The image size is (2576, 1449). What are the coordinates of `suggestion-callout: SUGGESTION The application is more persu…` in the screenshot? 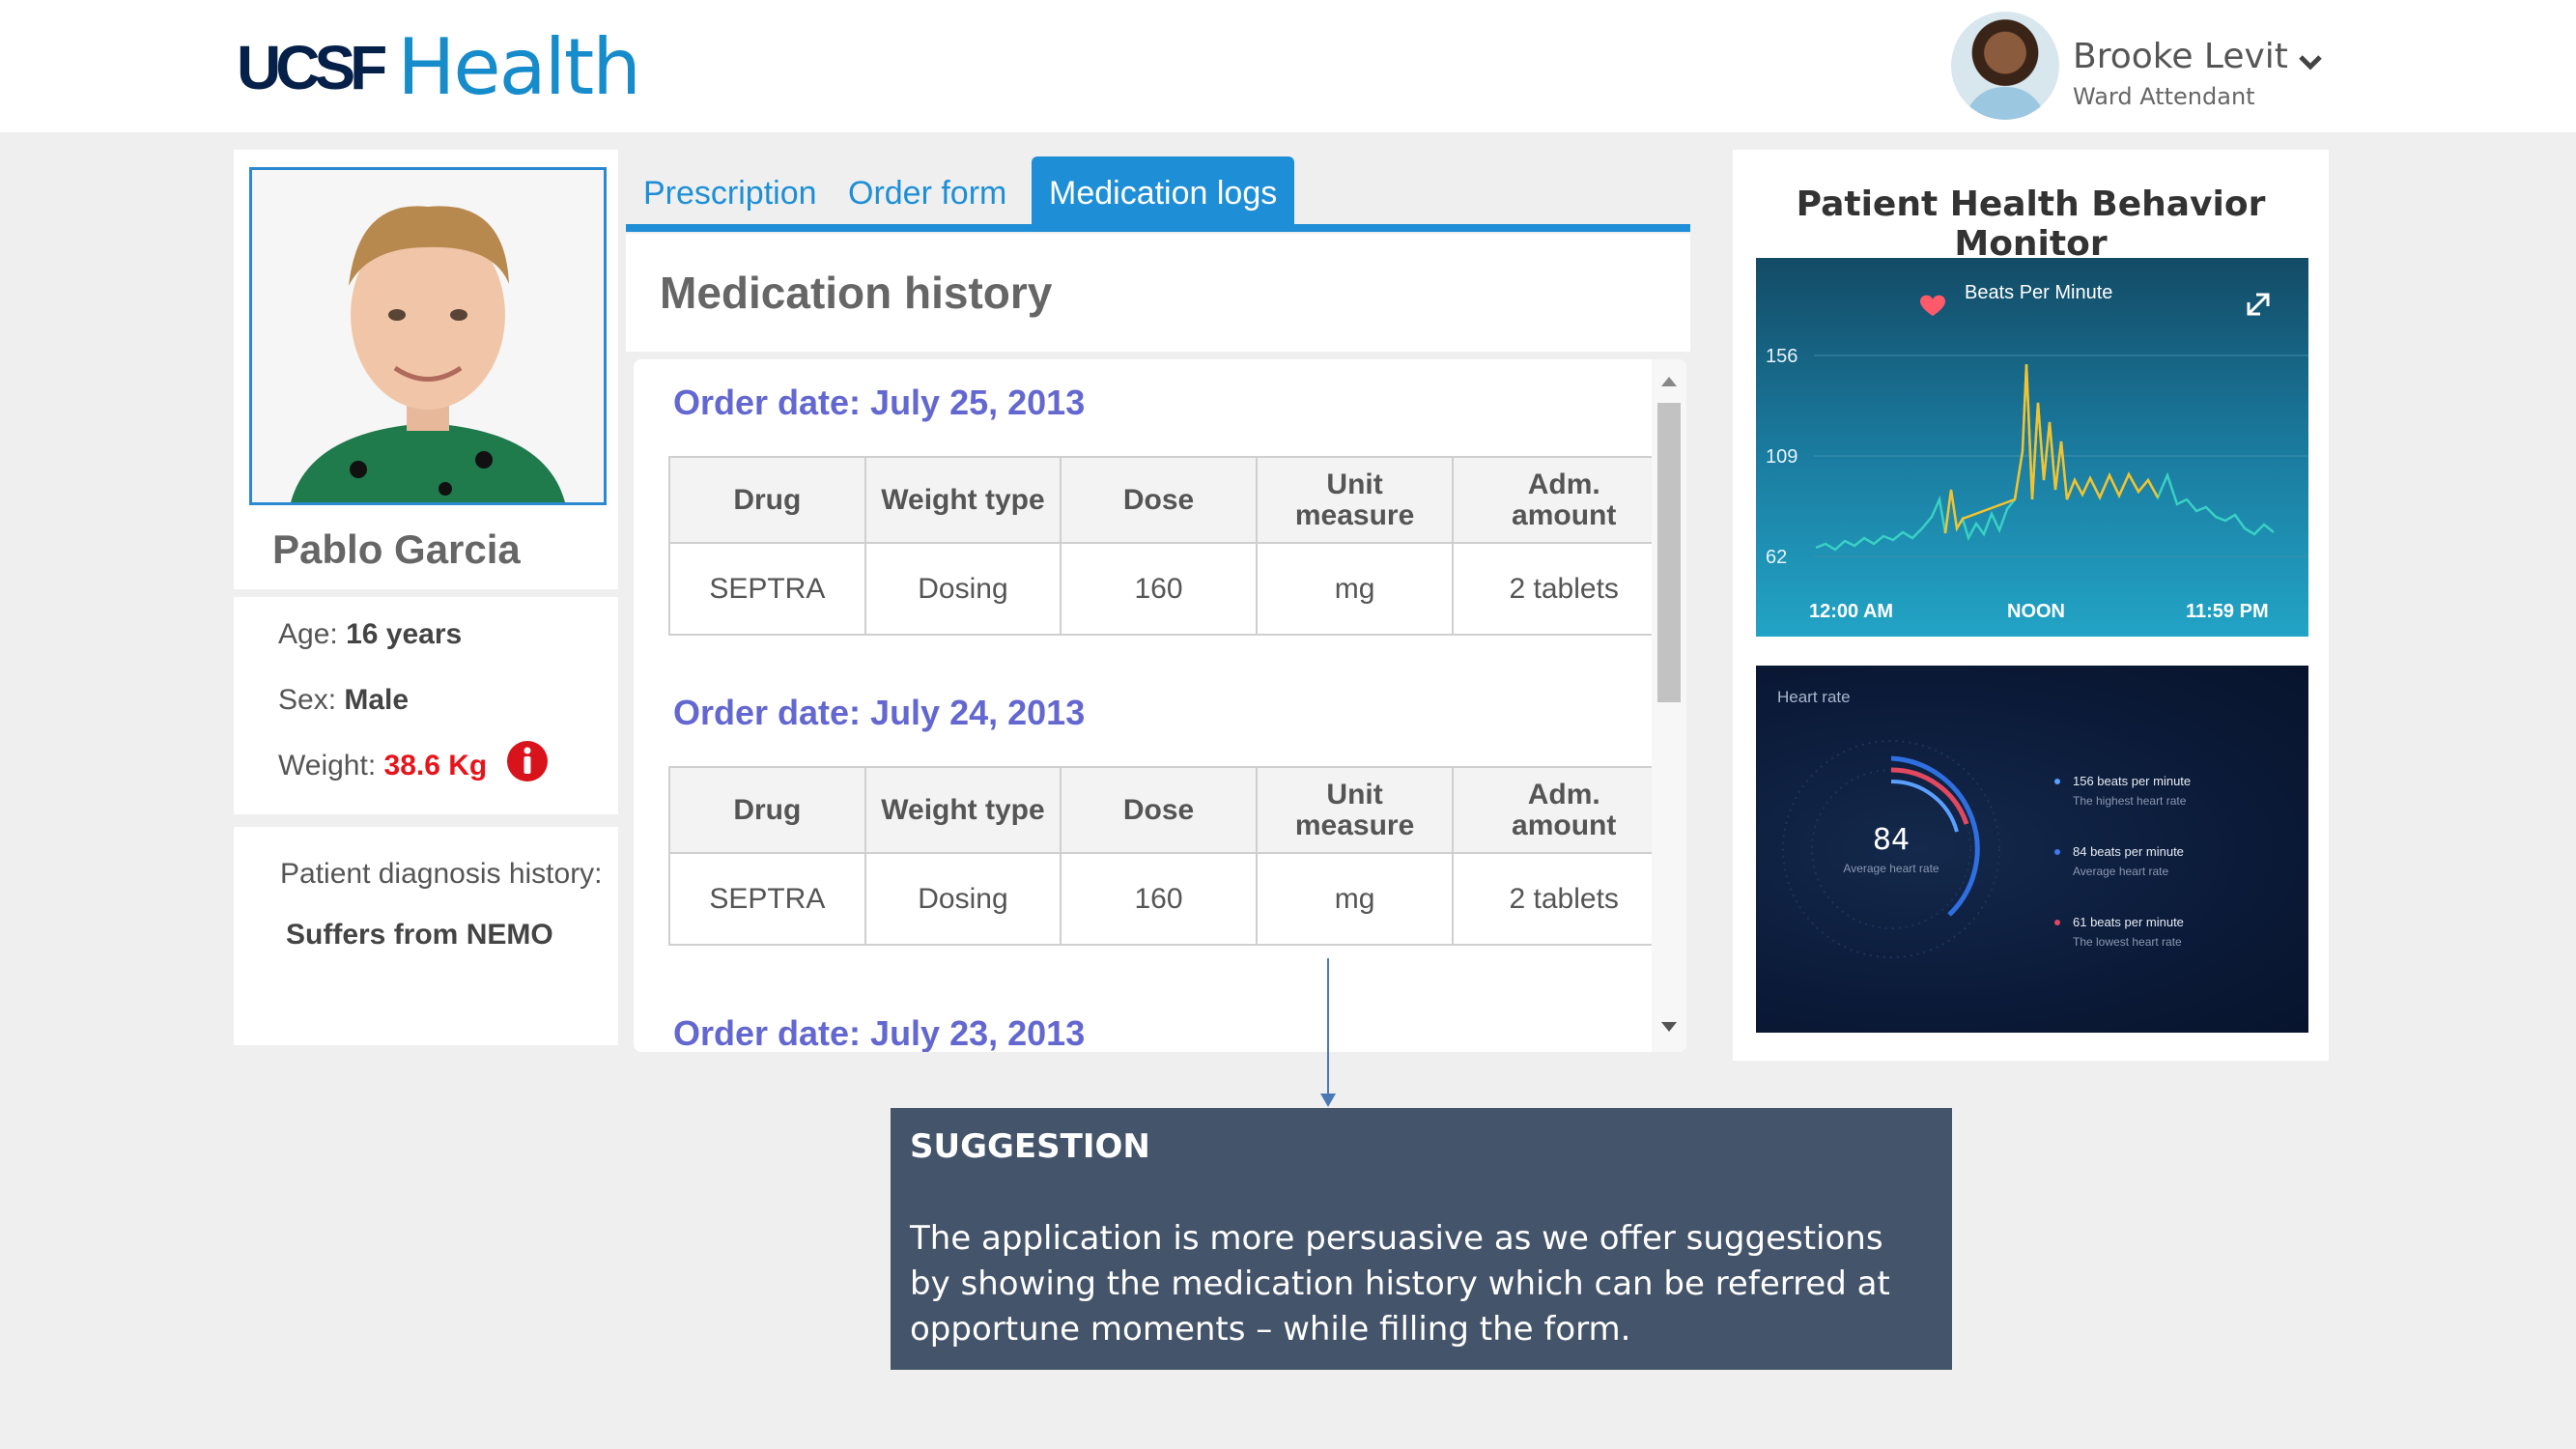 It's located at (1421, 1239).